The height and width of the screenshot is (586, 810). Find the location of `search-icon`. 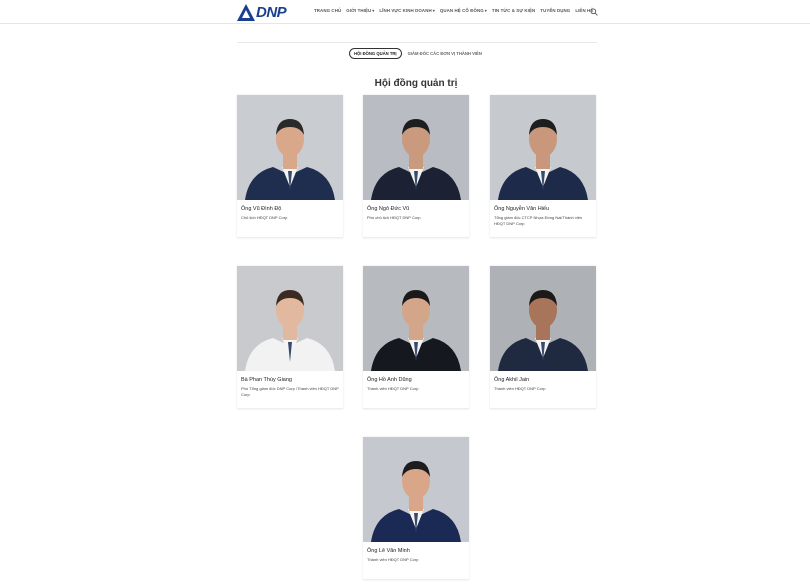

search-icon is located at coordinates (594, 12).